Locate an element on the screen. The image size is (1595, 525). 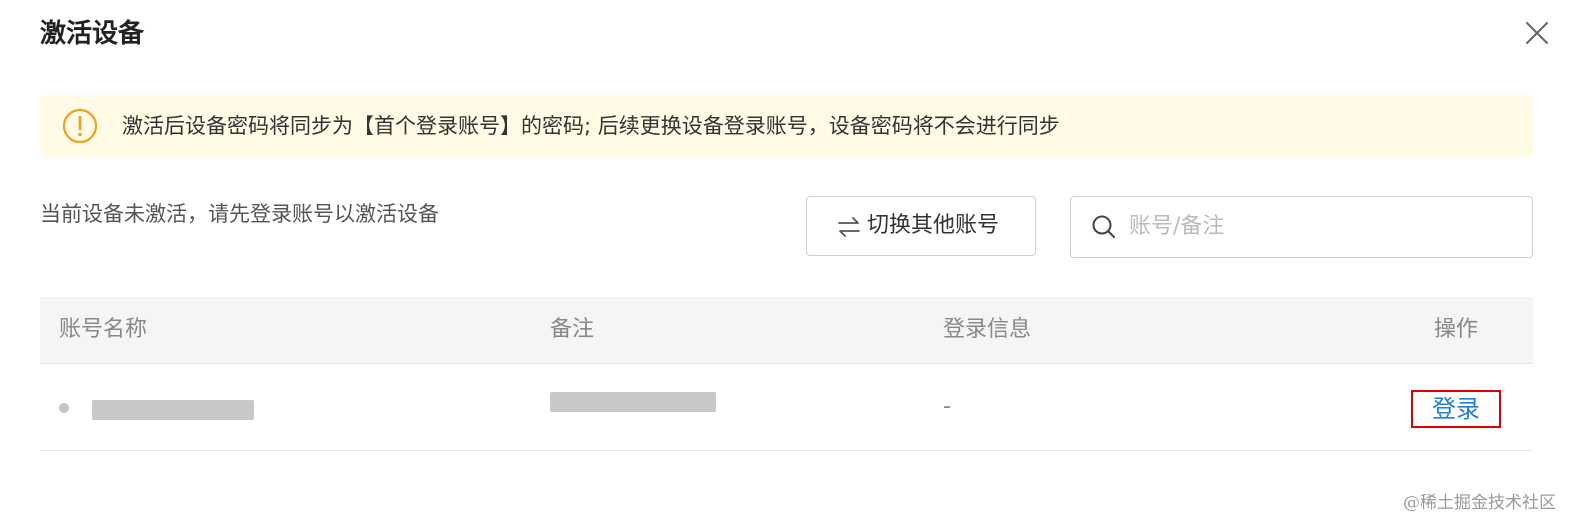
close-button is located at coordinates (1537, 33).